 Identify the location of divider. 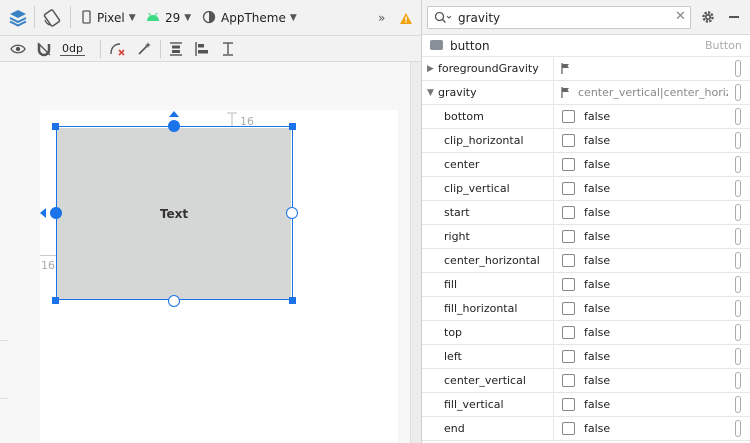
(160, 49).